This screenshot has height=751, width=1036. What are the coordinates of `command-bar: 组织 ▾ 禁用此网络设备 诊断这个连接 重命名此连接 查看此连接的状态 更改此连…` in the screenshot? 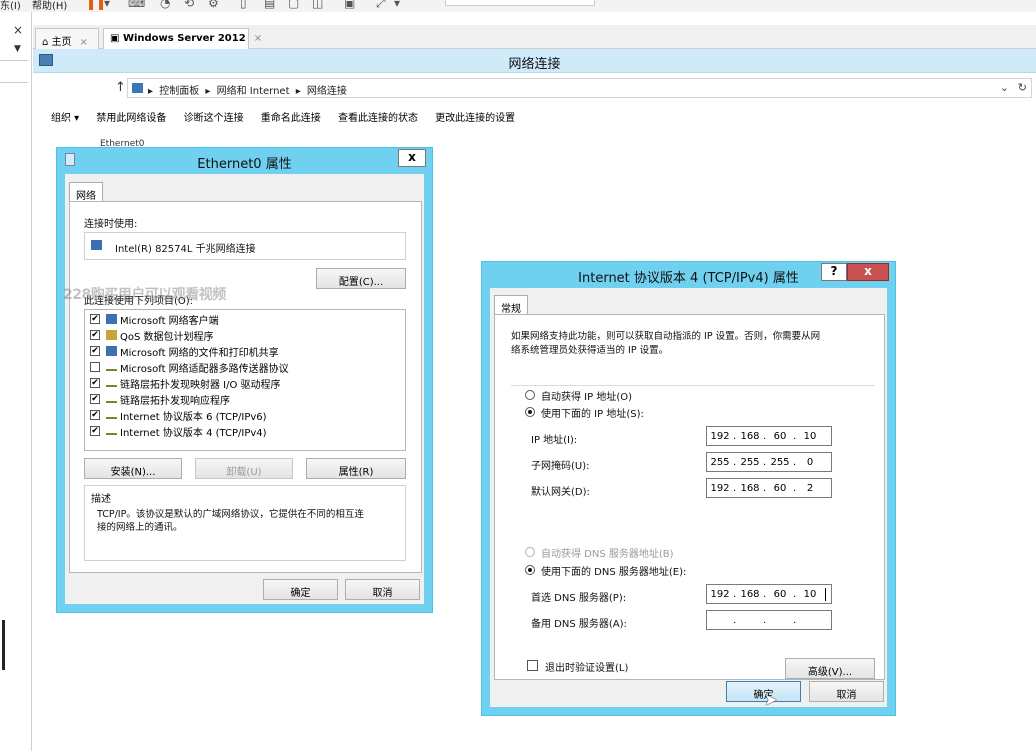 It's located at (290, 117).